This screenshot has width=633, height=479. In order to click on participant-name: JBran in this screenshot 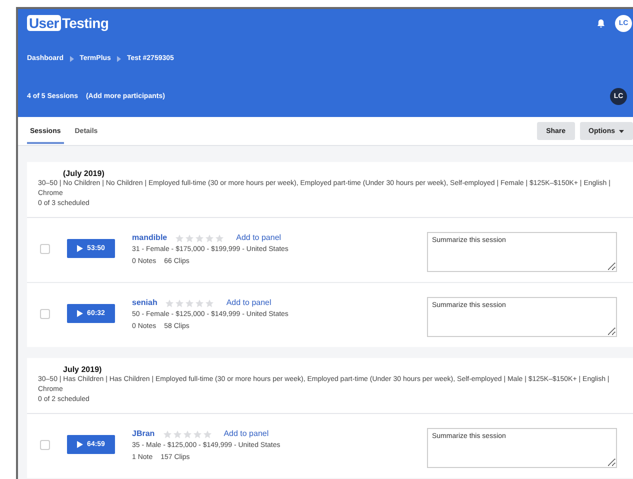, I will do `click(143, 434)`.